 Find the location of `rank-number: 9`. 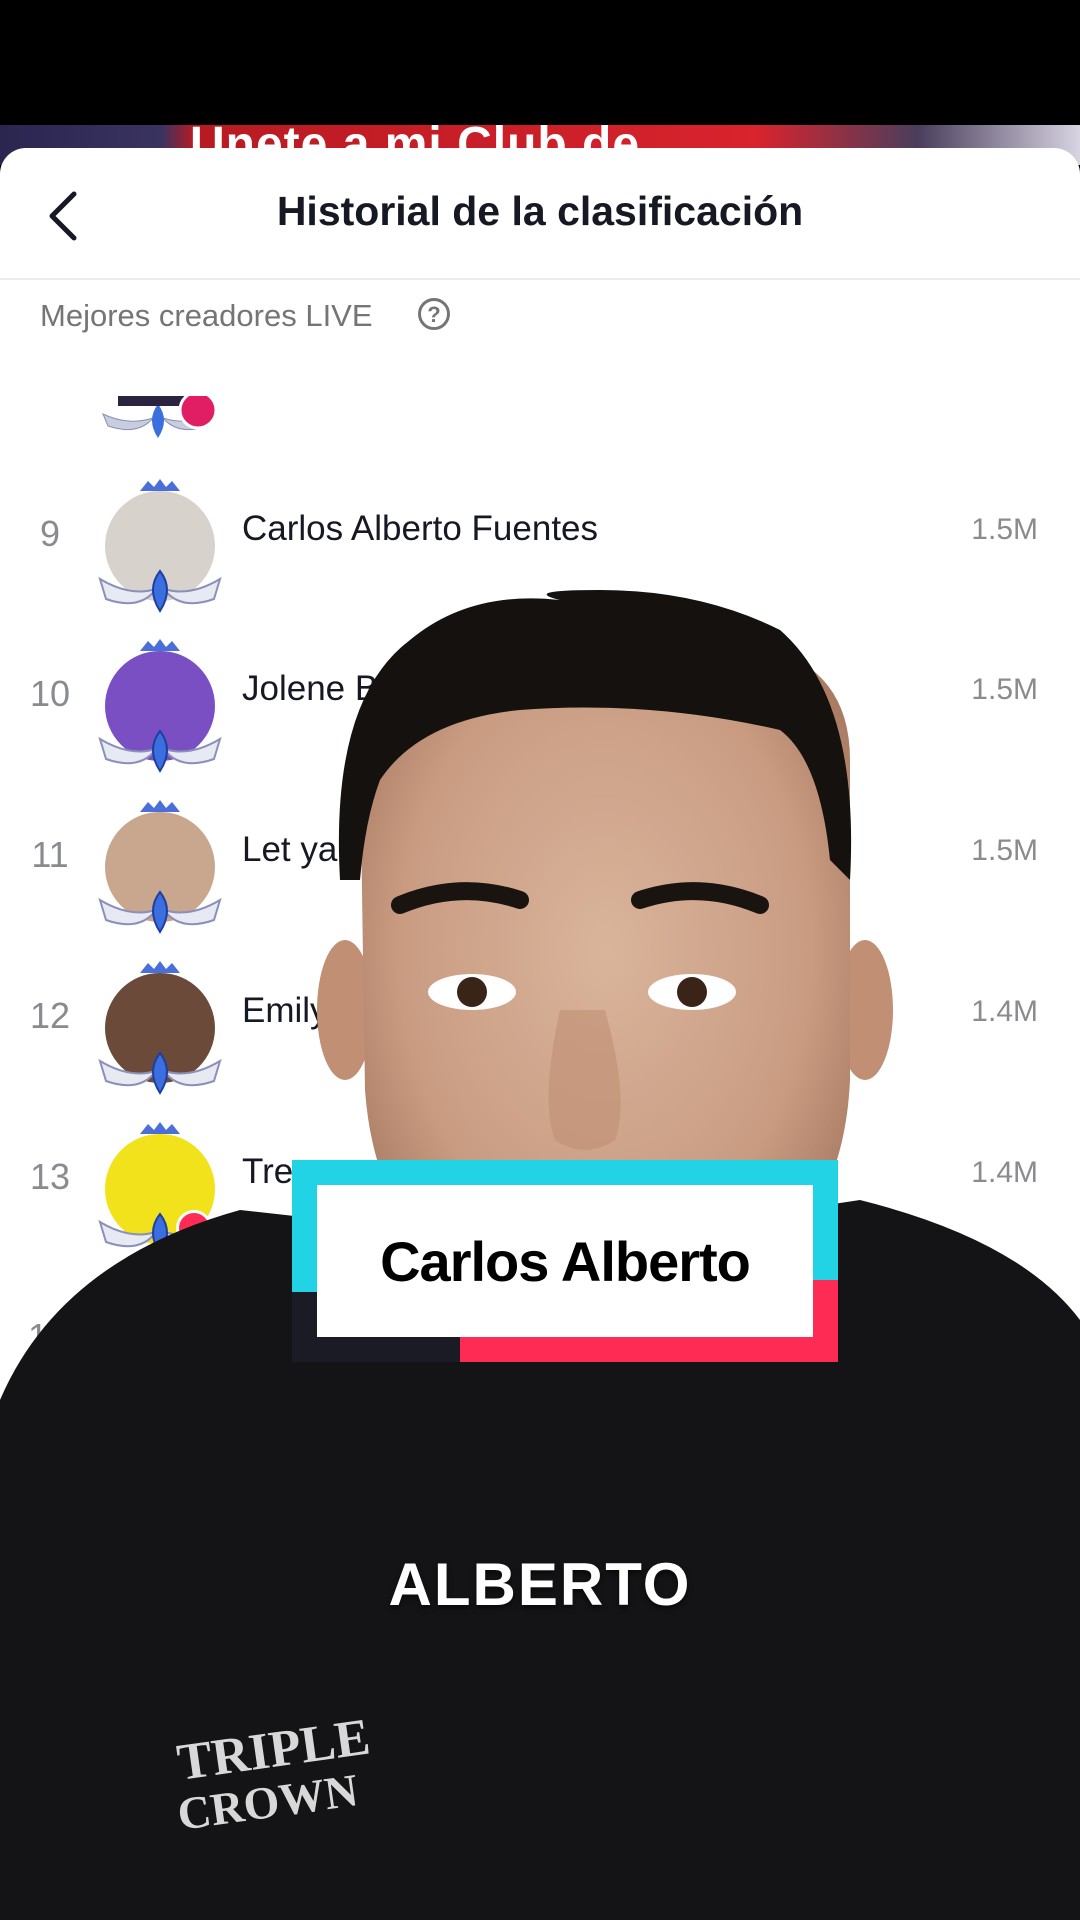

rank-number: 9 is located at coordinates (50, 533).